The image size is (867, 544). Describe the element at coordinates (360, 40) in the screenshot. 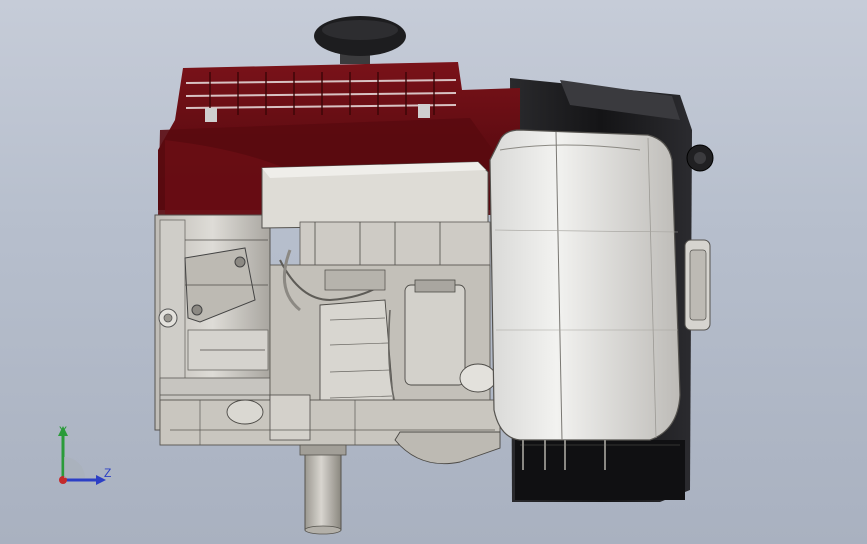

I see `recoil-starter-handle` at that location.